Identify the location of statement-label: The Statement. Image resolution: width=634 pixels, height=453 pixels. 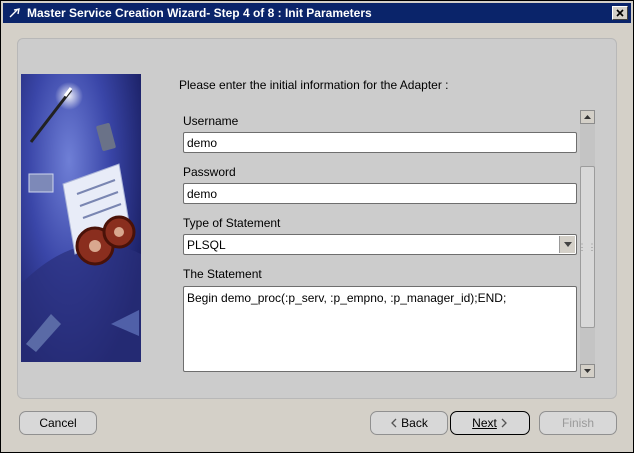
(222, 274).